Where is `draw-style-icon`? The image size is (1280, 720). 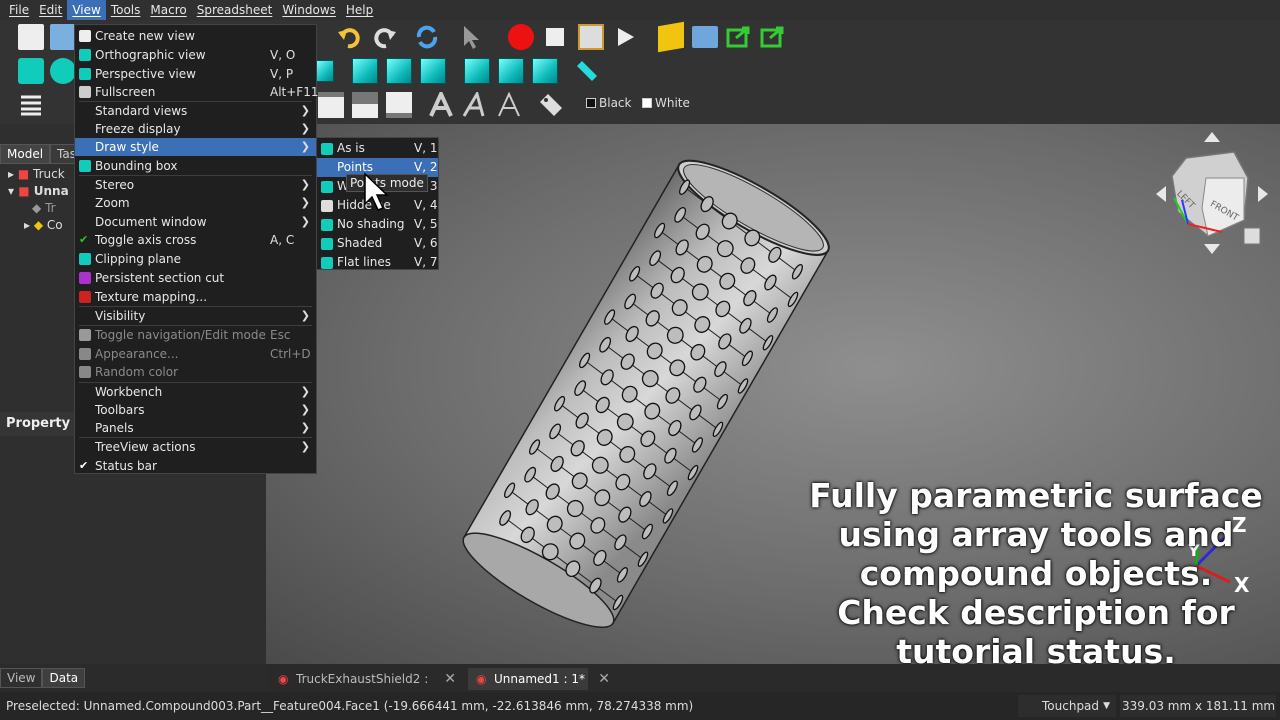 draw-style-icon is located at coordinates (327, 263).